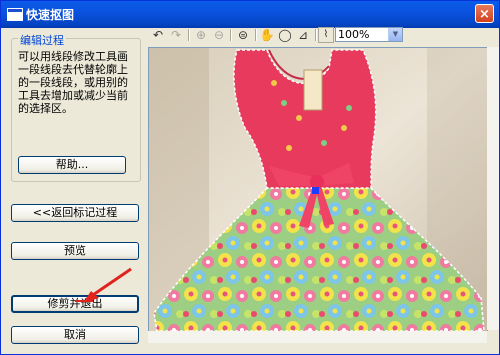  Describe the element at coordinates (103, 285) in the screenshot. I see `red-arrow-annotation` at that location.